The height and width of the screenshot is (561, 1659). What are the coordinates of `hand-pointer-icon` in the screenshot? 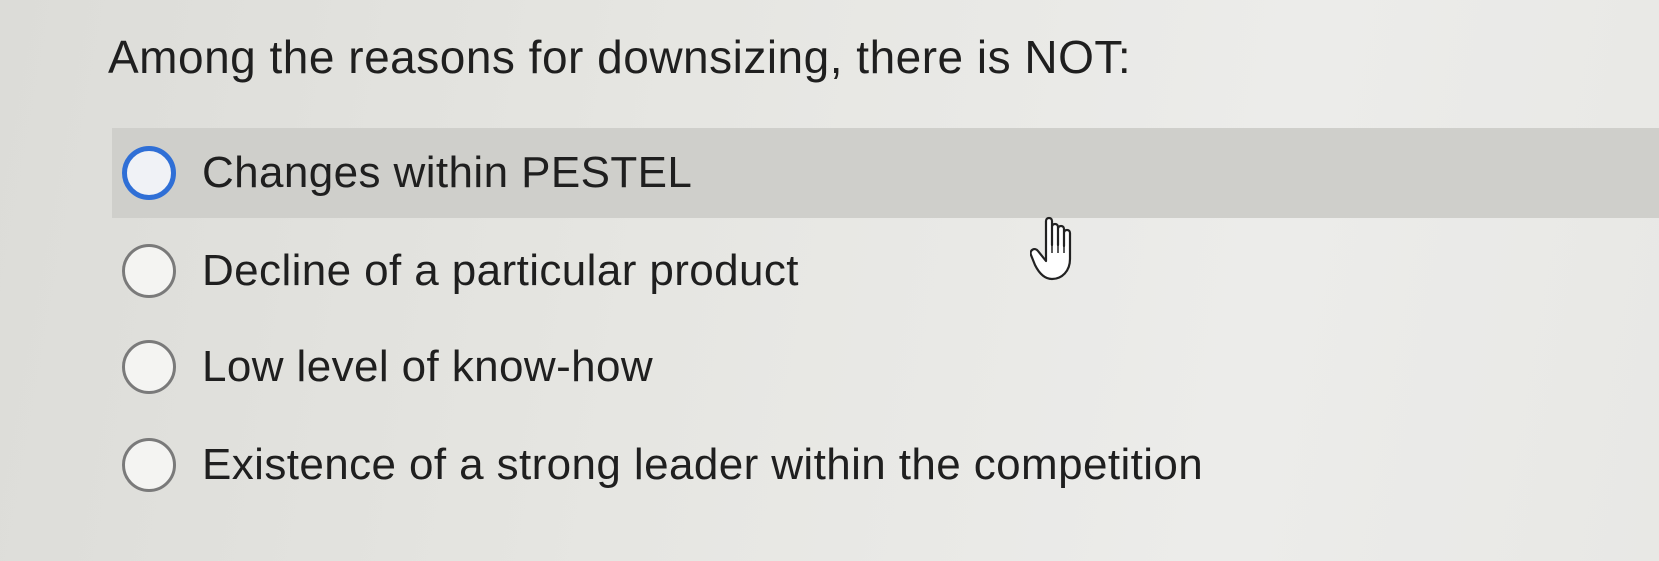 It's located at (1051, 248).